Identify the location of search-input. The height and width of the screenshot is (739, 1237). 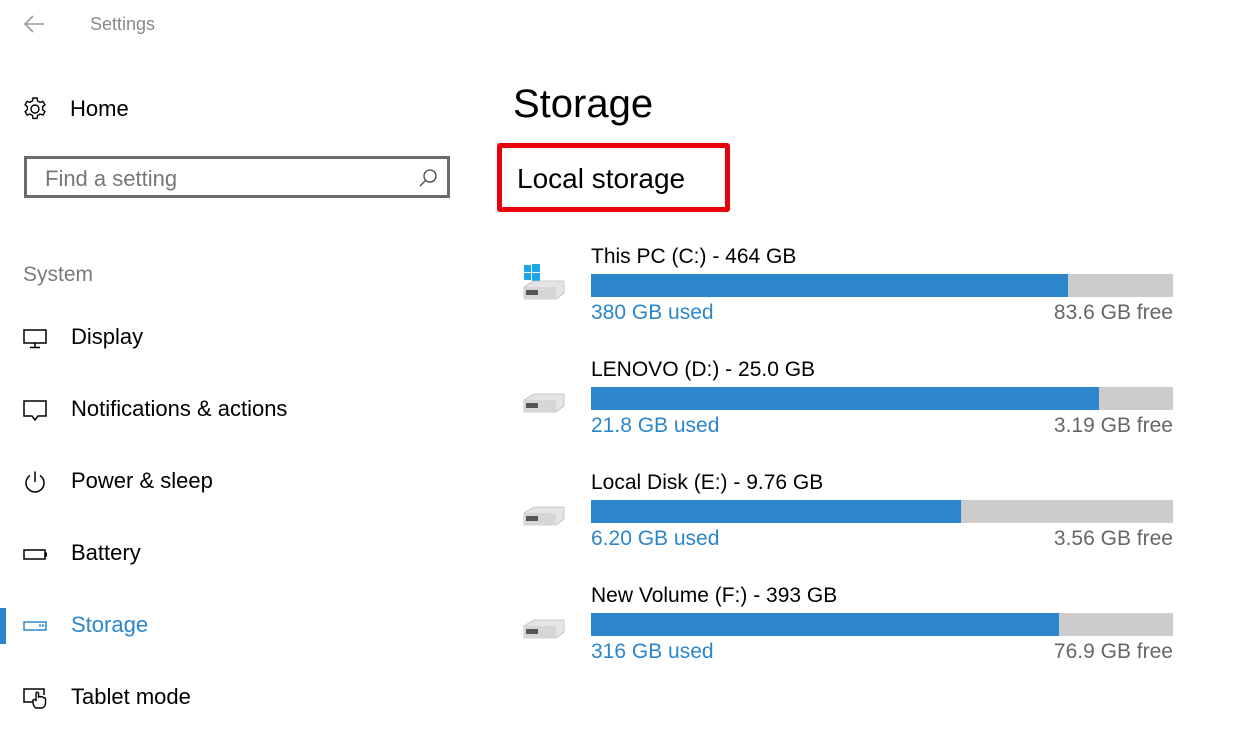
(225, 179).